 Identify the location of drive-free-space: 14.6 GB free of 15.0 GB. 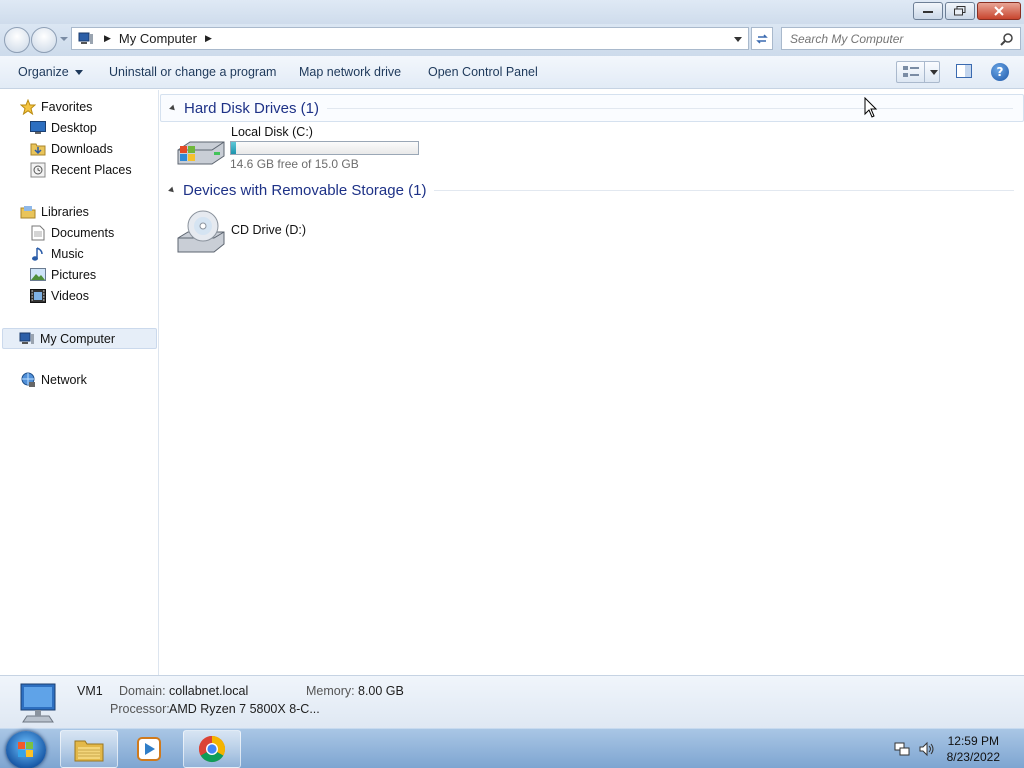
(294, 164).